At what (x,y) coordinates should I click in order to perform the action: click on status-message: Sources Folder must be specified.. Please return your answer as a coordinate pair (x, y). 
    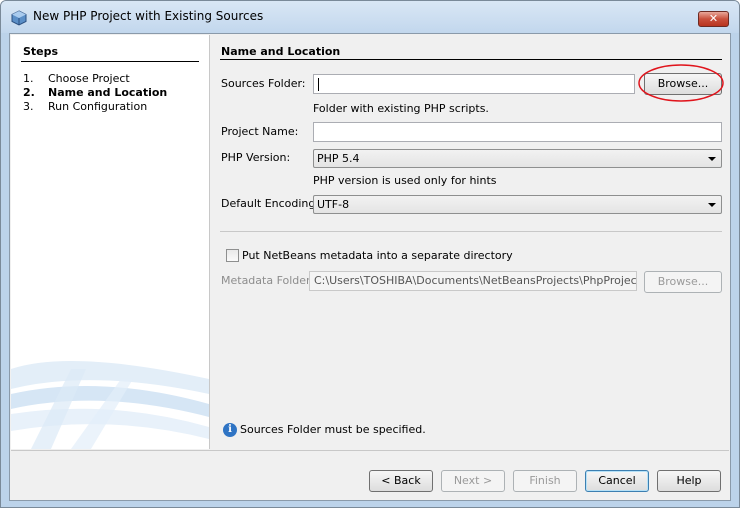
    Looking at the image, I should click on (333, 429).